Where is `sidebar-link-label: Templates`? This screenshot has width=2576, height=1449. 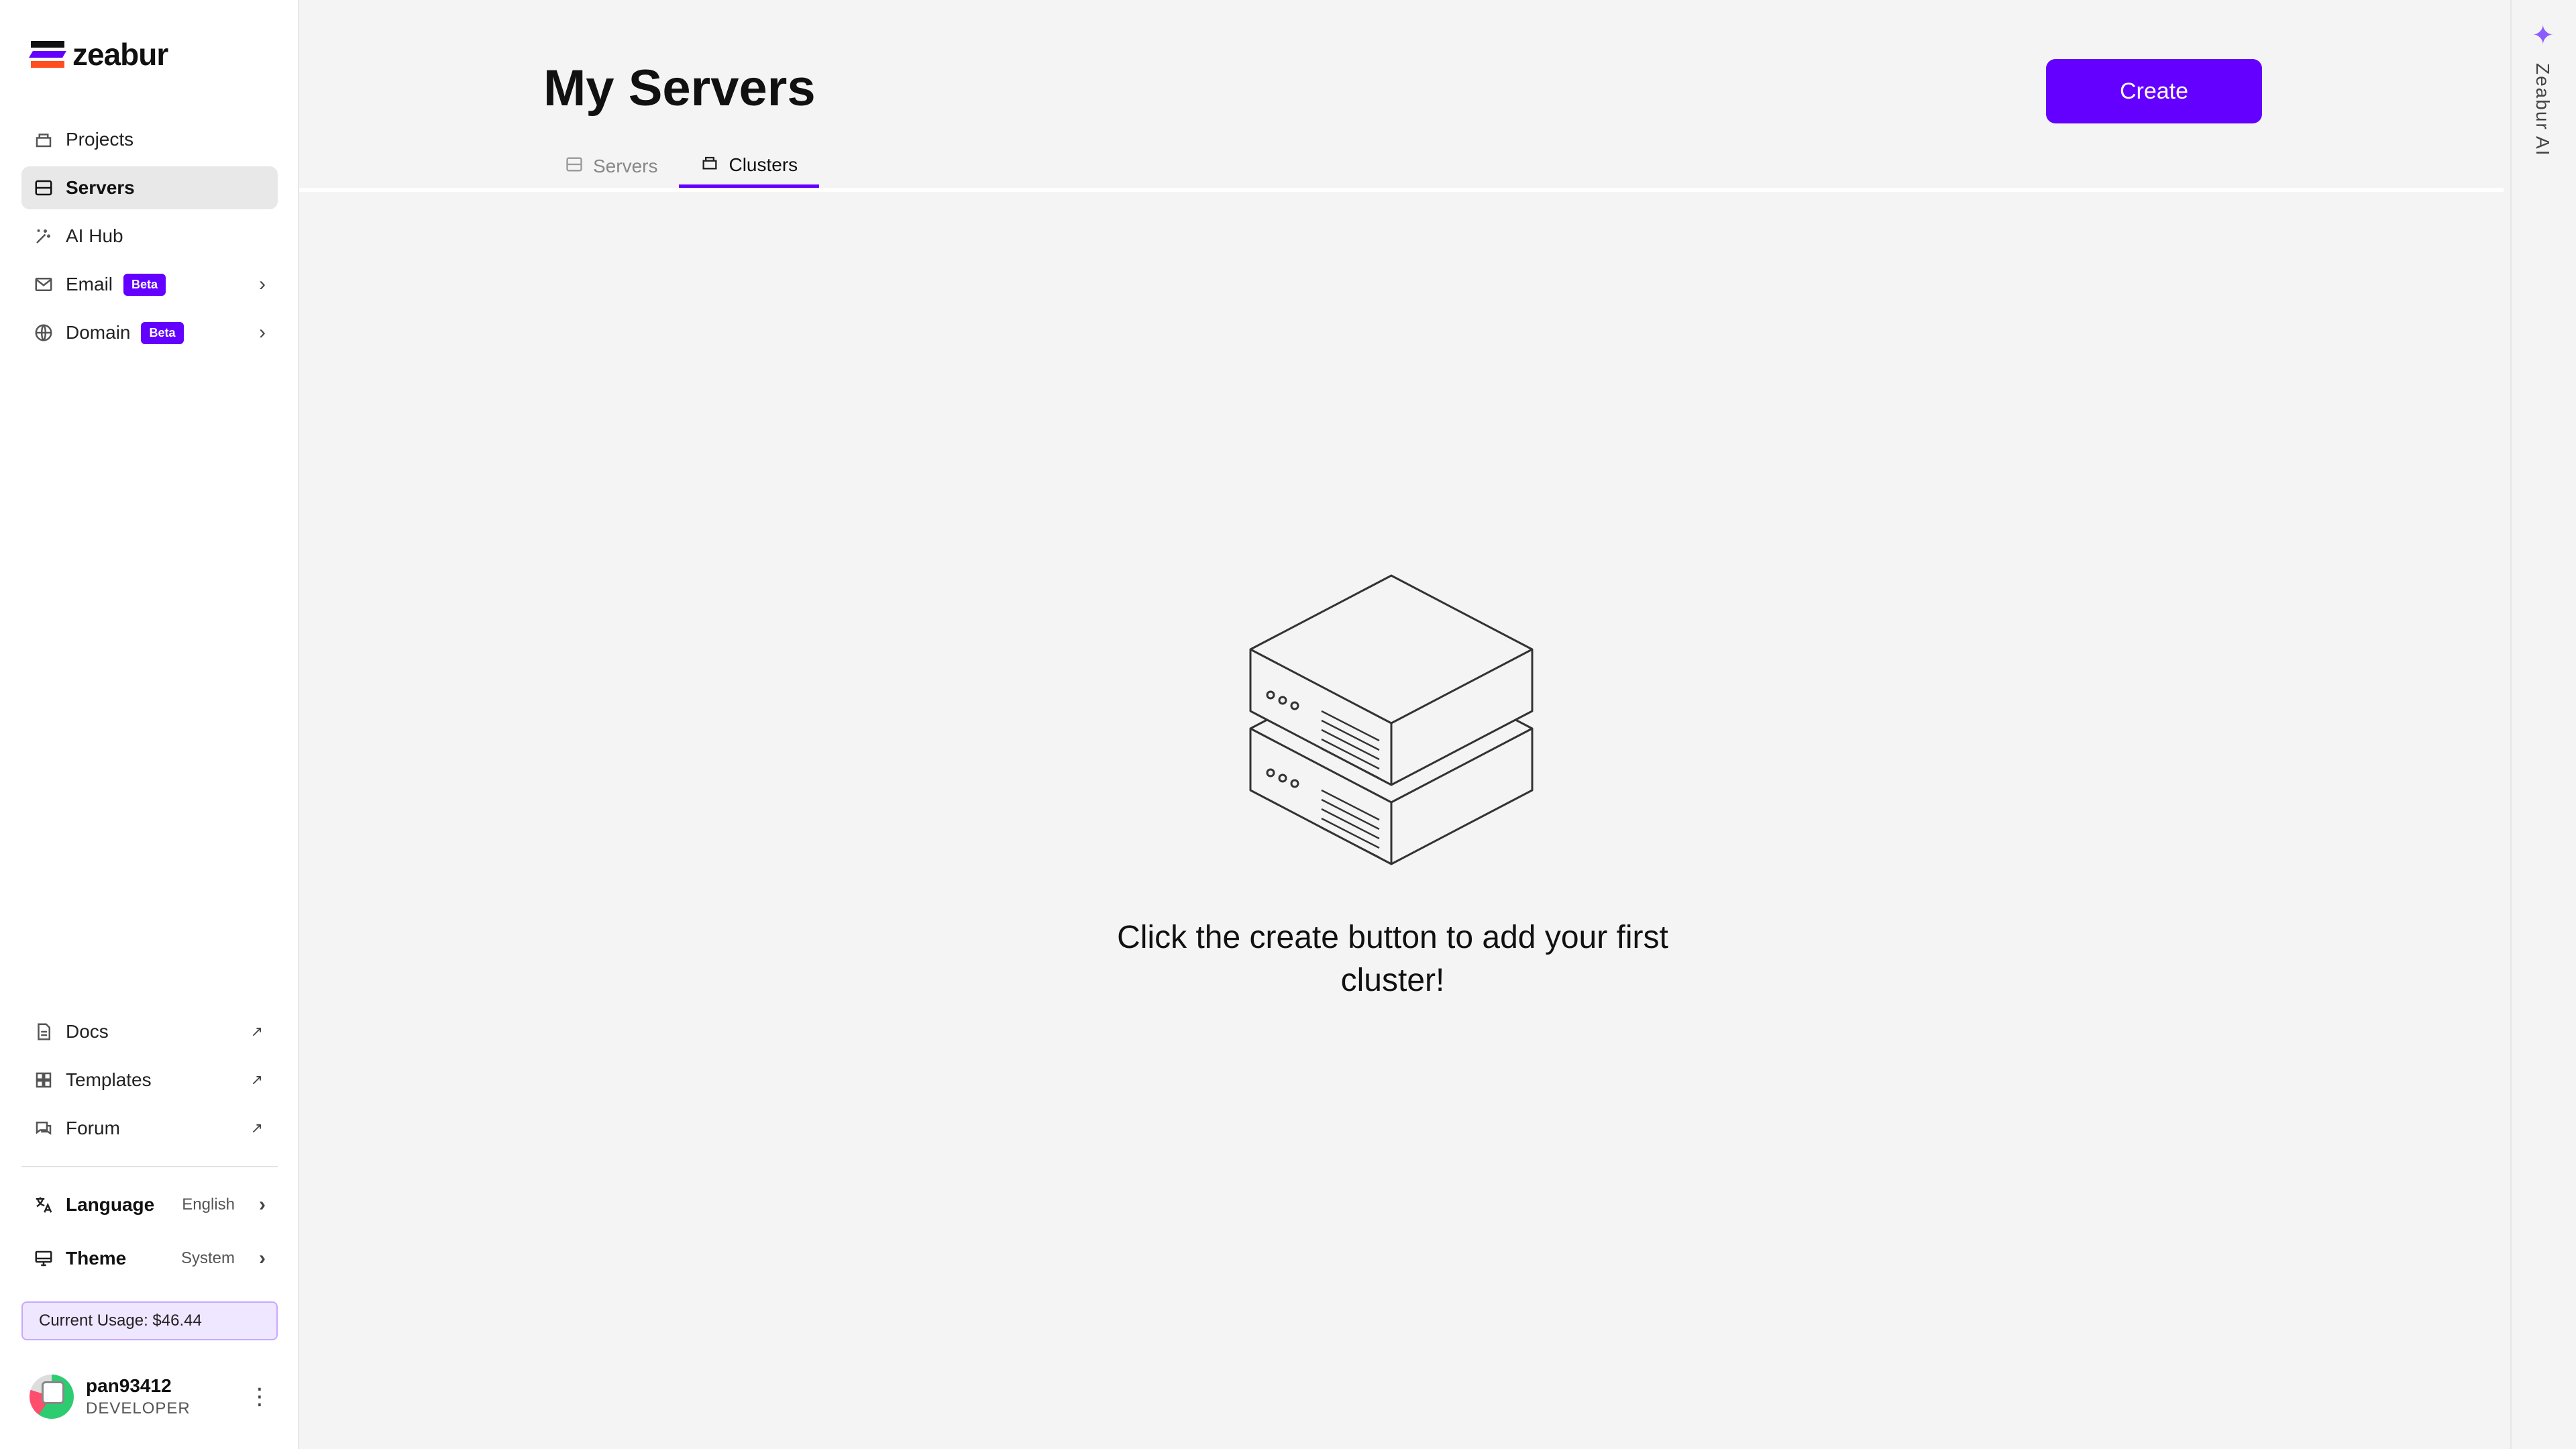 sidebar-link-label: Templates is located at coordinates (109, 1079).